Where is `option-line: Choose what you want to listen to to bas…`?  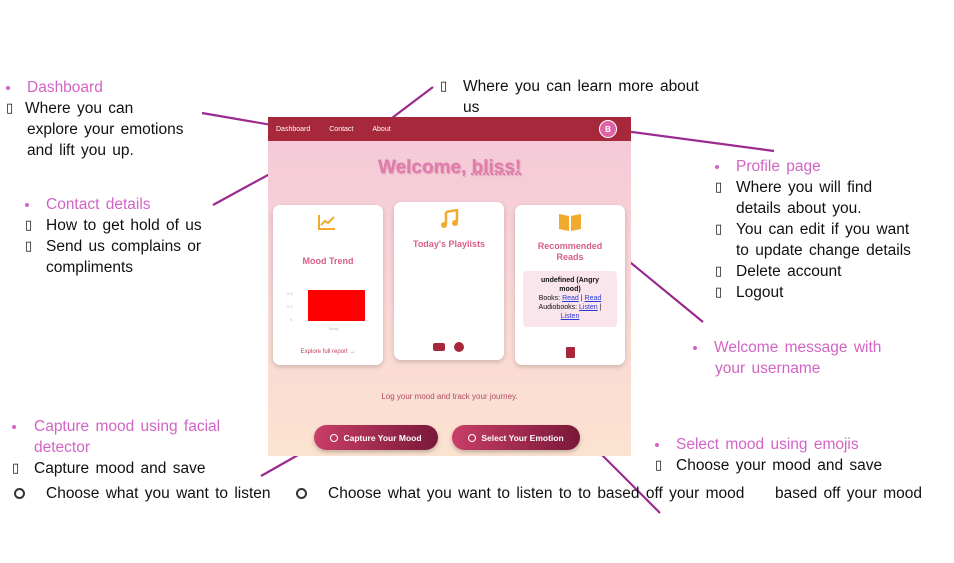
option-line: Choose what you want to listen to to bas… is located at coordinates (536, 493).